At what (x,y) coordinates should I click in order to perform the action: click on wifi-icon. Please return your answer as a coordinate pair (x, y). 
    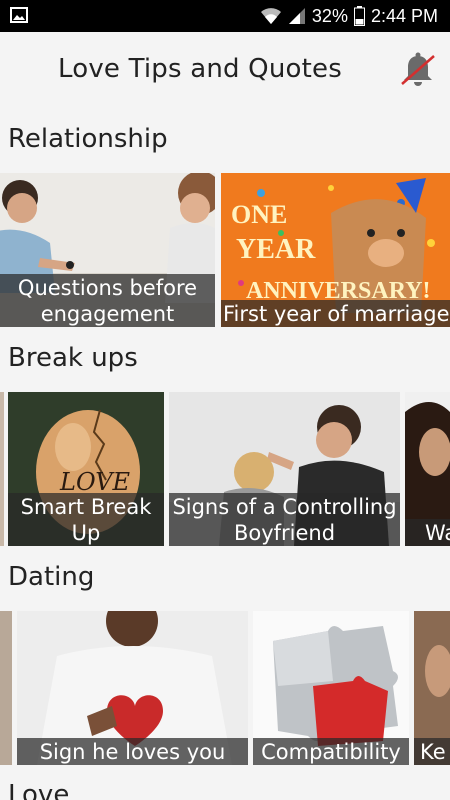
    Looking at the image, I should click on (270, 16).